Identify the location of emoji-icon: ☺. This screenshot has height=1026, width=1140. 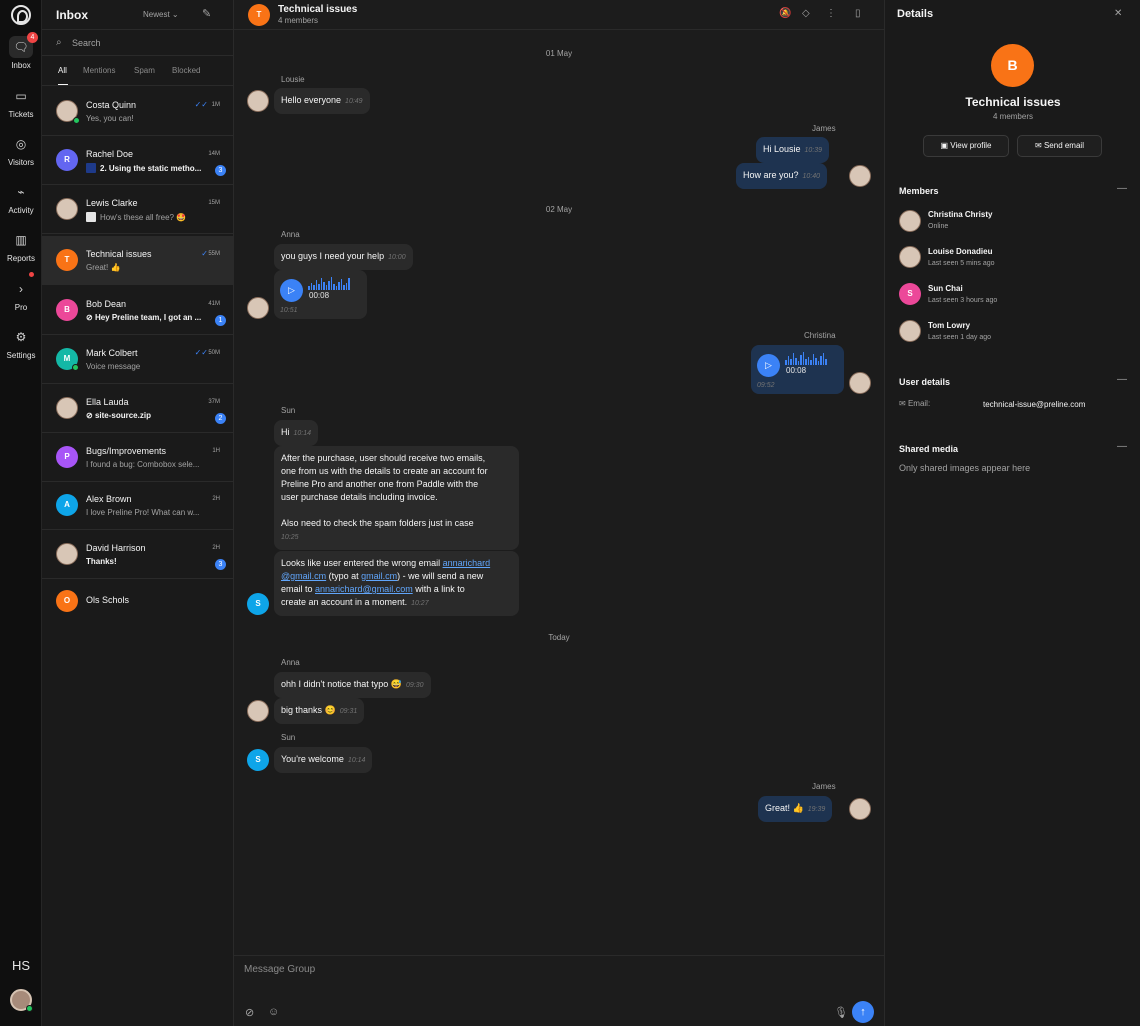
(273, 1012).